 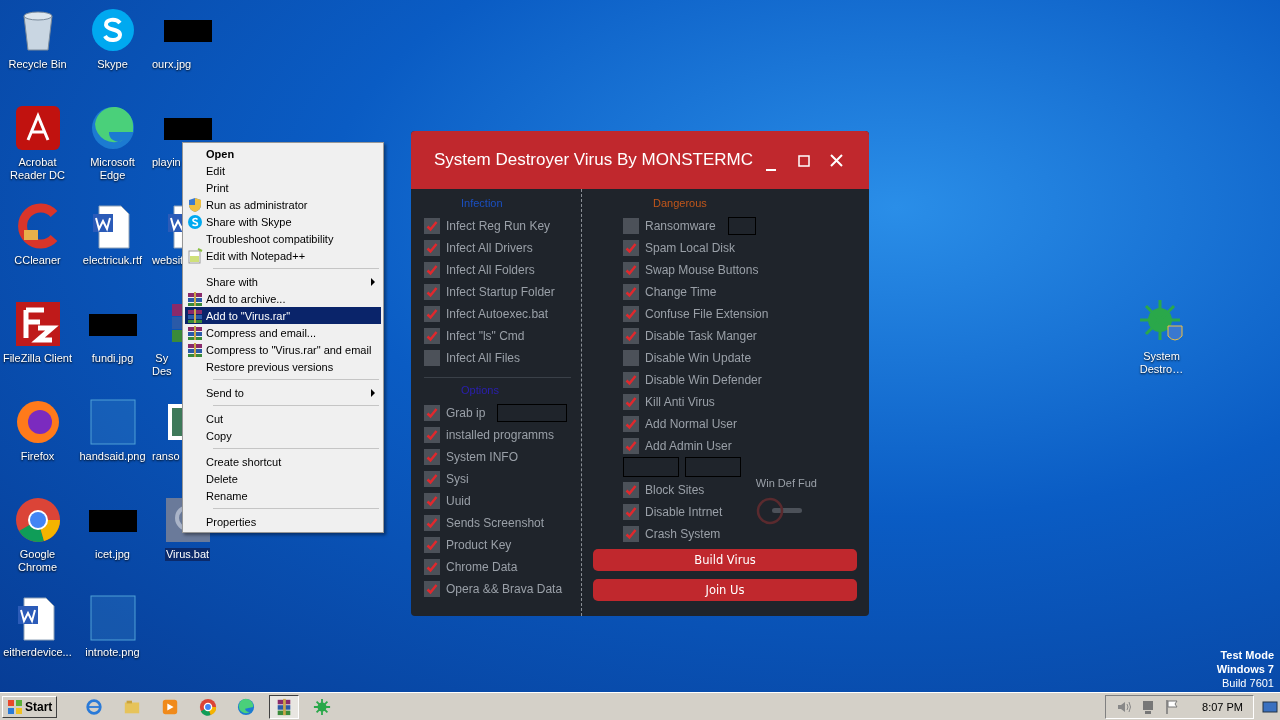 What do you see at coordinates (283, 238) in the screenshot?
I see `menu-item: Troubleshoot compatibility` at bounding box center [283, 238].